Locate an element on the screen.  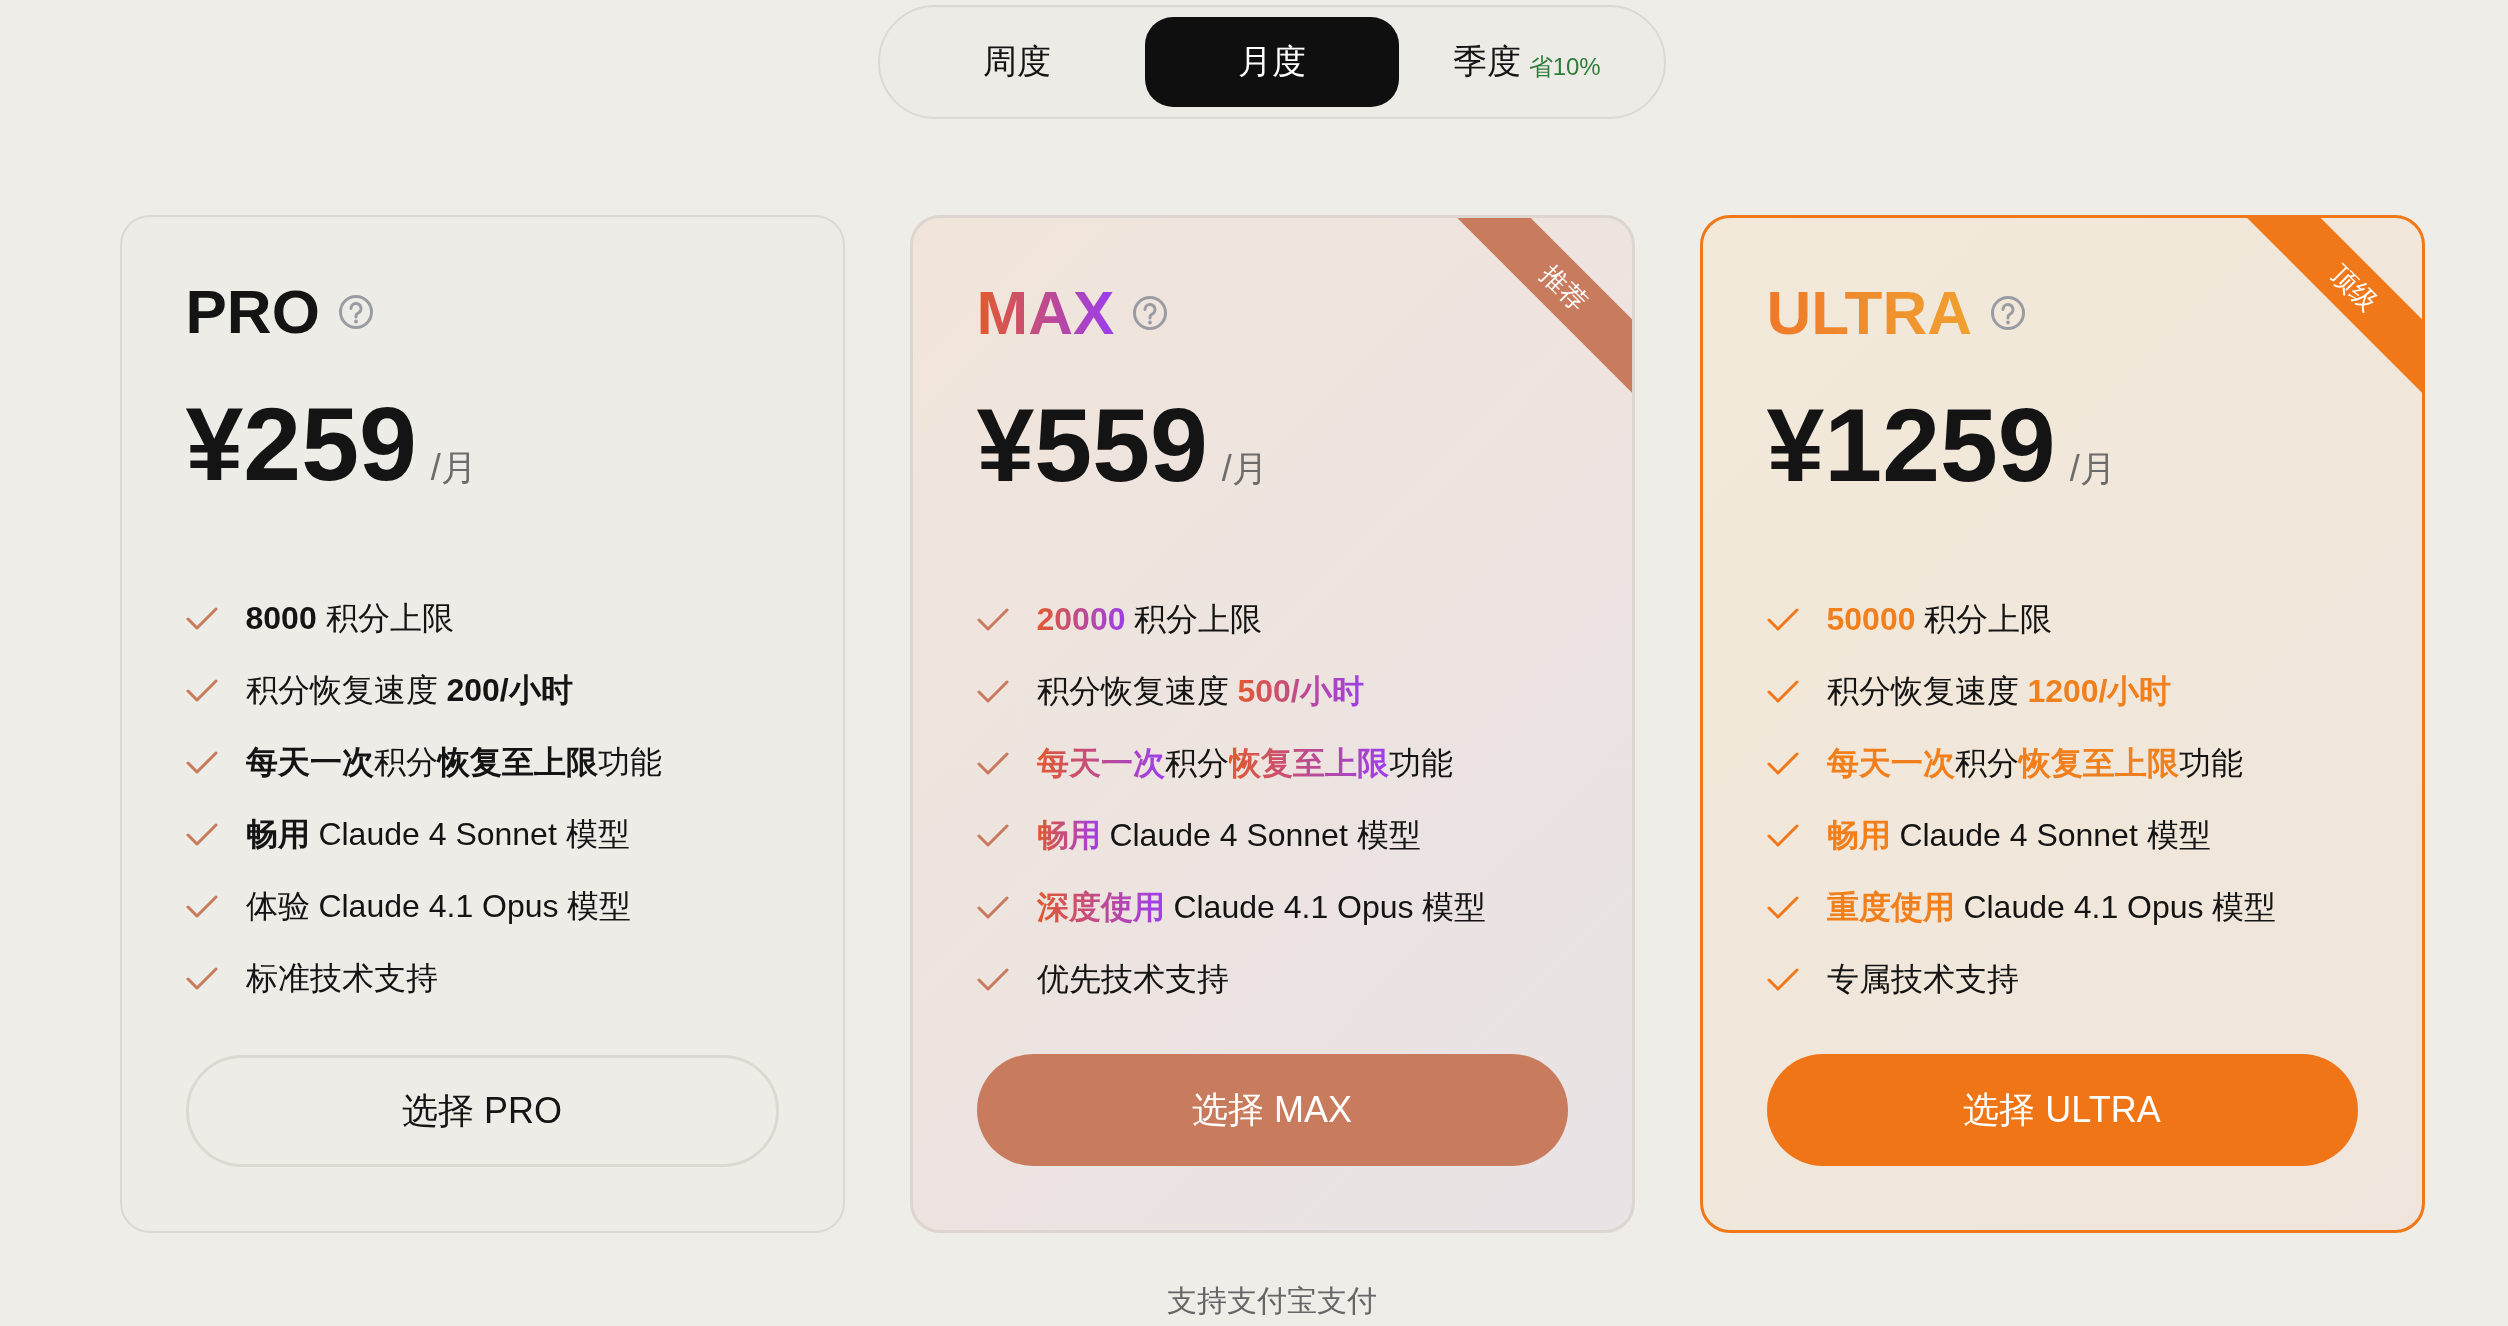
billing-tab: 月度 is located at coordinates (1272, 62).